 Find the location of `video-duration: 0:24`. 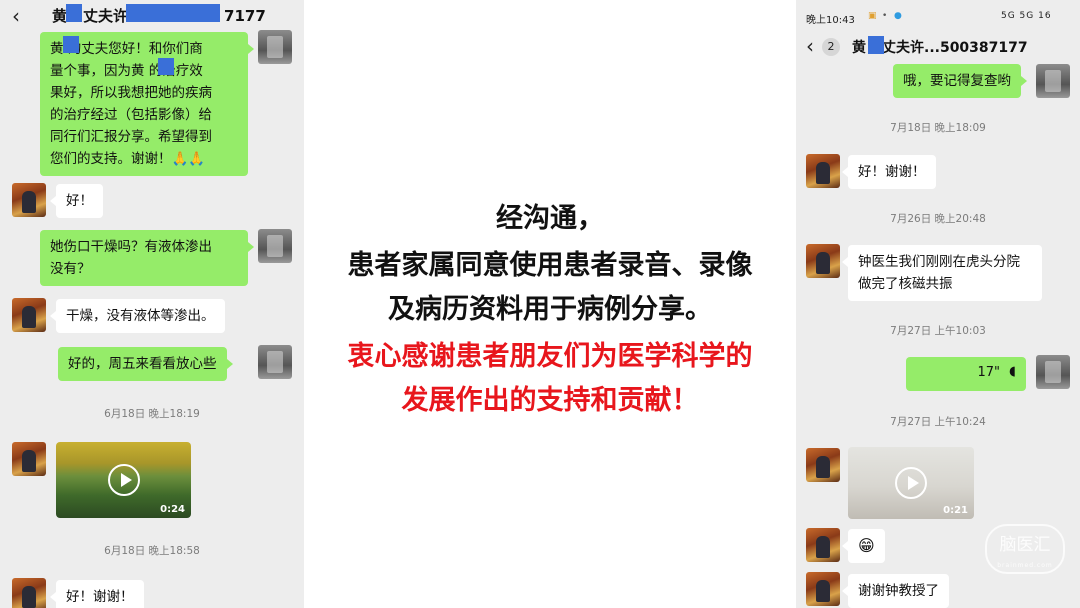

video-duration: 0:24 is located at coordinates (172, 509).